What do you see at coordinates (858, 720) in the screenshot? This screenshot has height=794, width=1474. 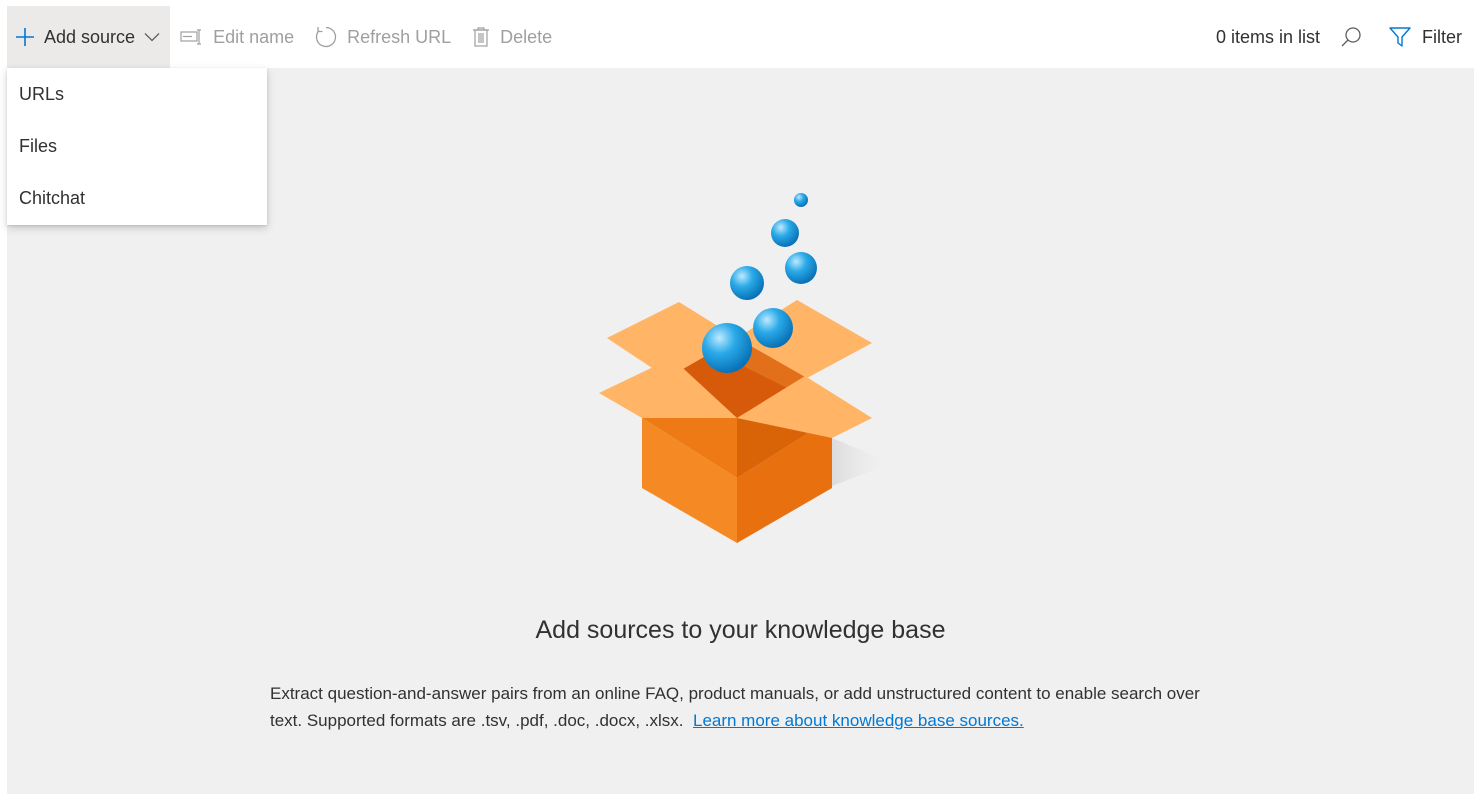 I see `learn-more-link: Learn more about knowledge base sources.` at bounding box center [858, 720].